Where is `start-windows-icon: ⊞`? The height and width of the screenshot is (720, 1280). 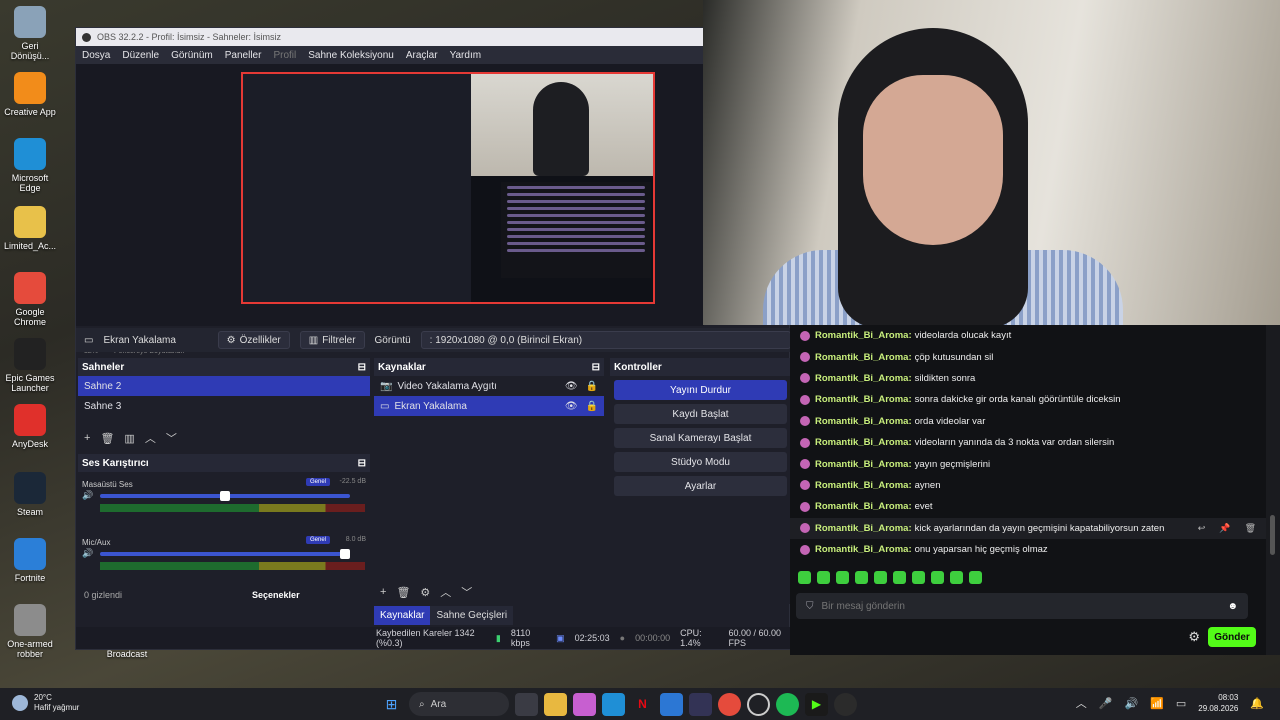 start-windows-icon: ⊞ is located at coordinates (391, 704).